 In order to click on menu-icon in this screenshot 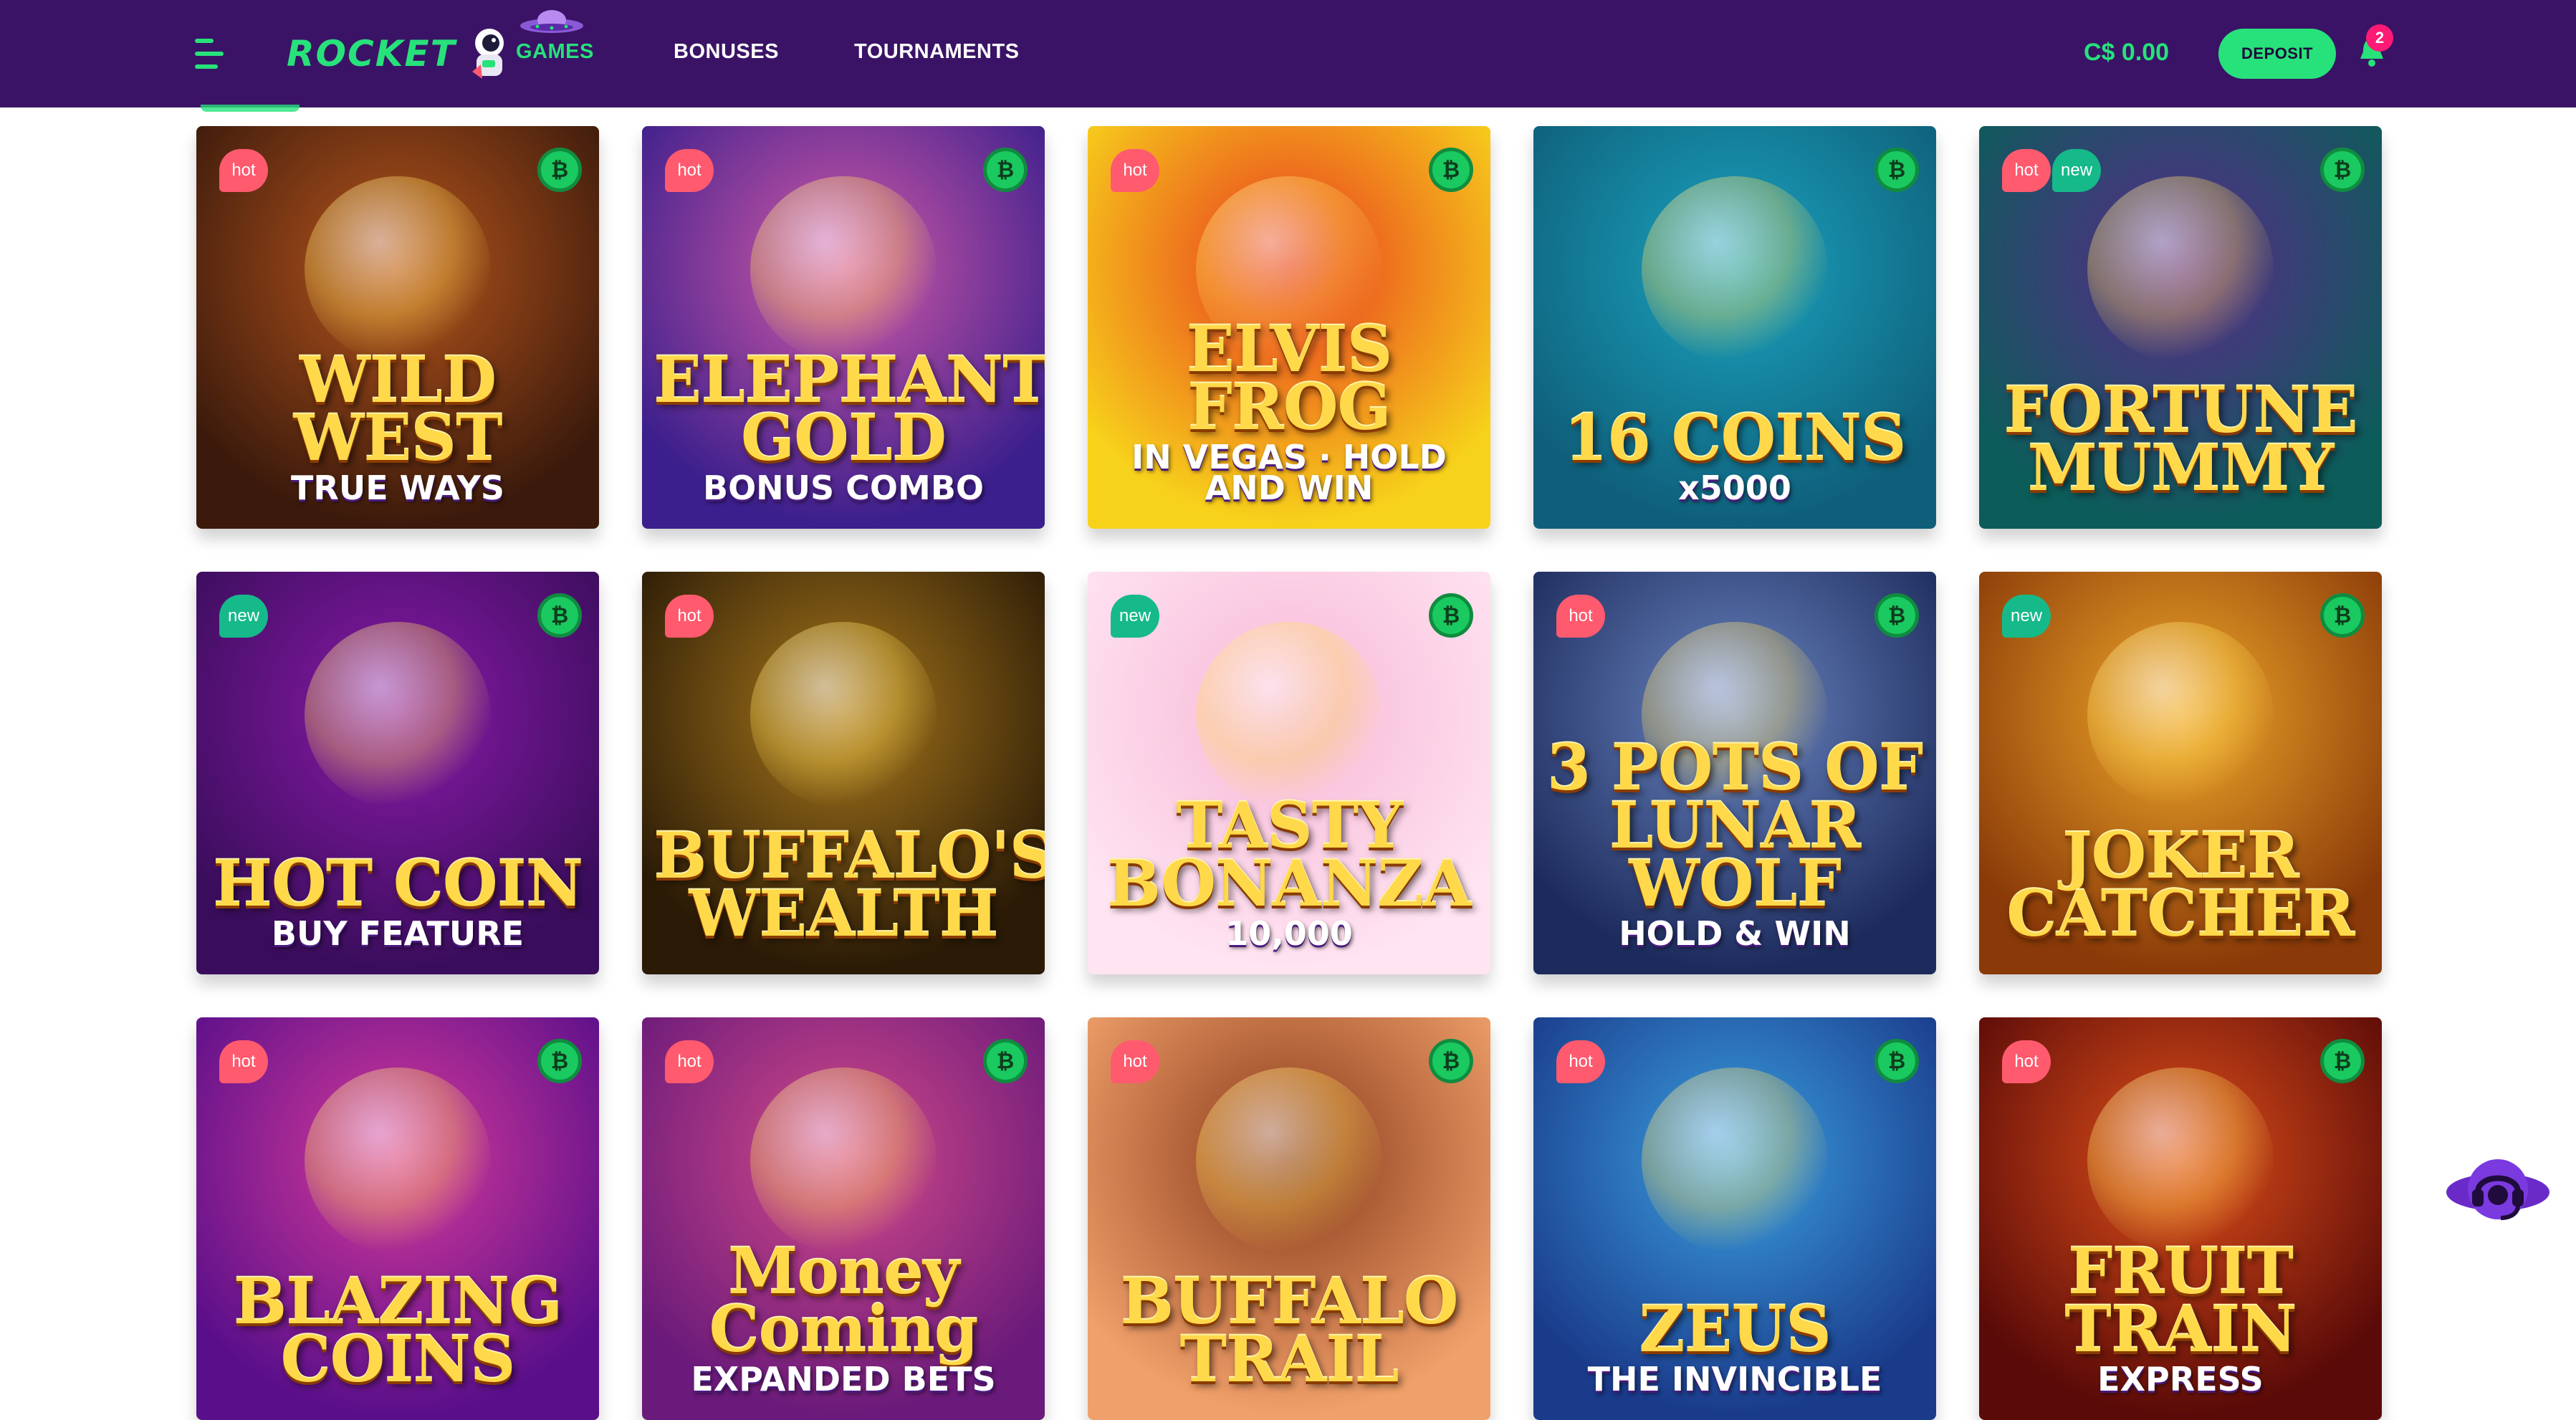, I will do `click(210, 54)`.